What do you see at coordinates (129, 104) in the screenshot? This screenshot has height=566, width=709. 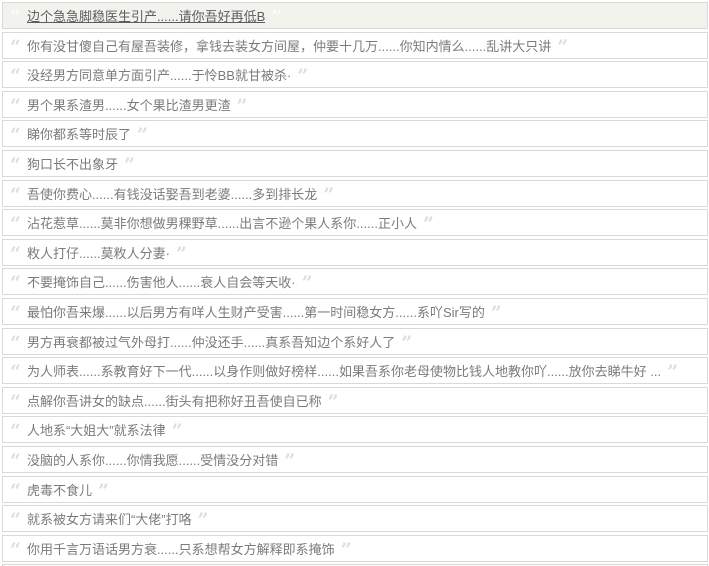 I see `quote-link: 男个果系渣男......女个果比渣男更渣` at bounding box center [129, 104].